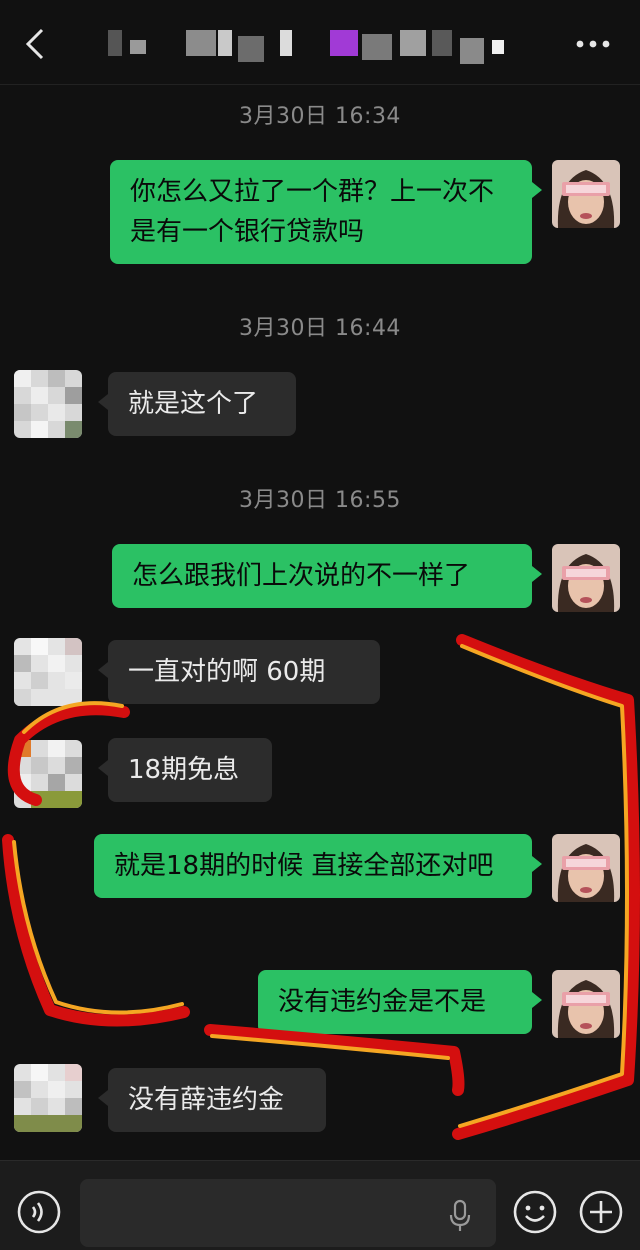  I want to click on incoming-message: 没有薛违约金, so click(212, 1100).